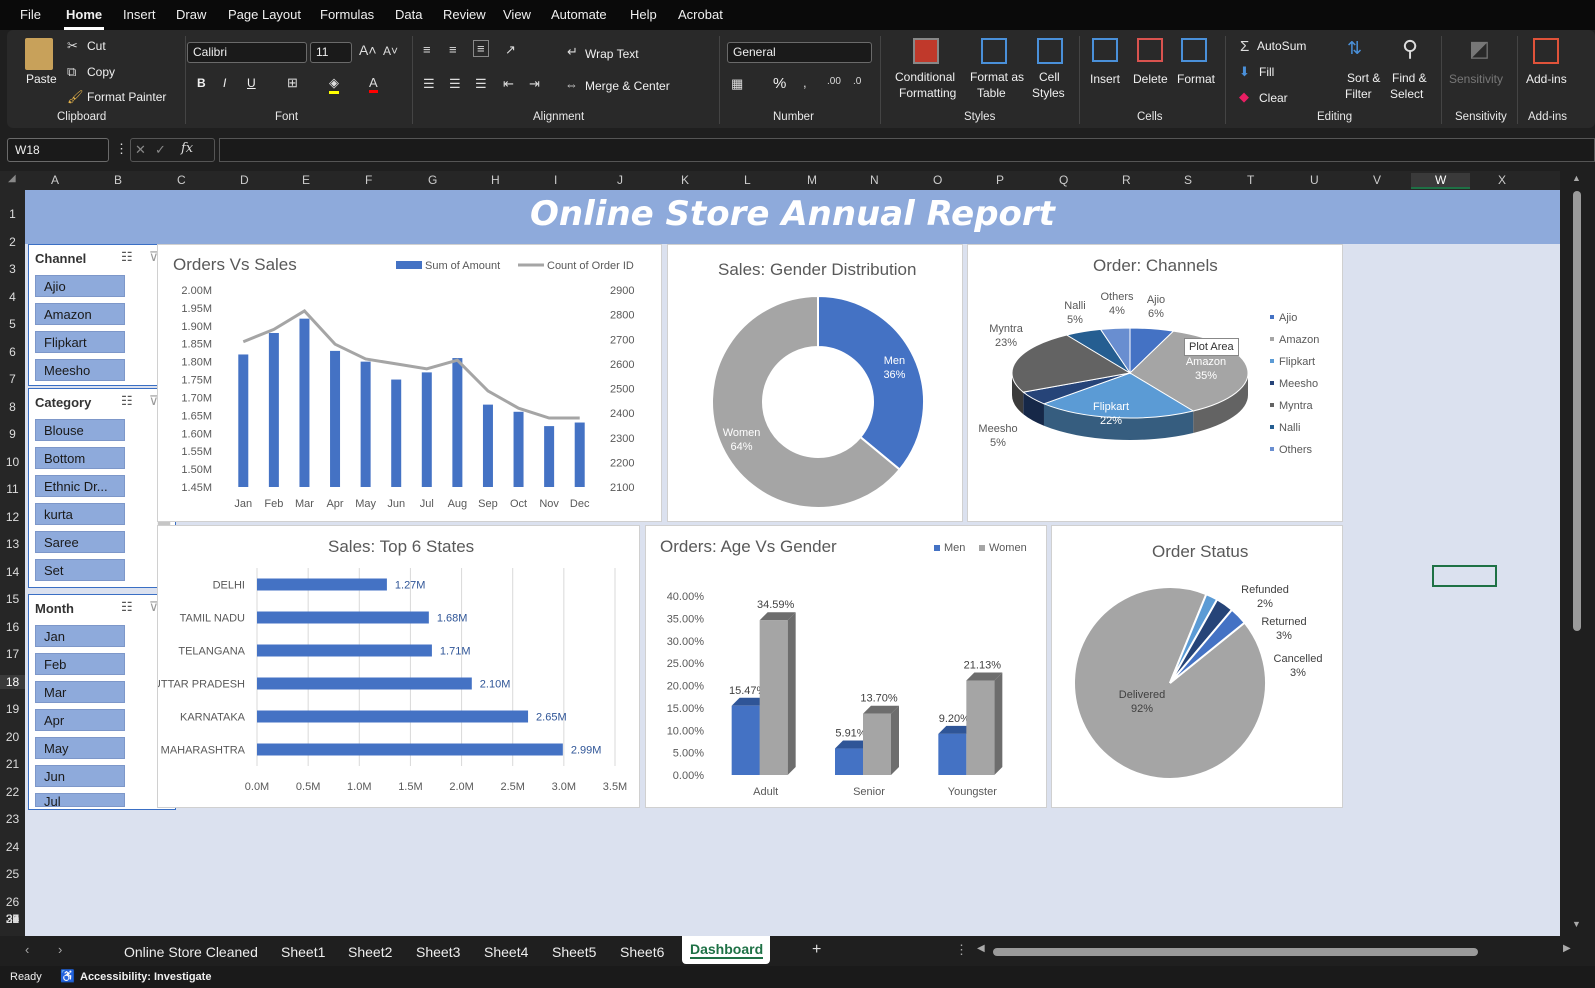 The height and width of the screenshot is (988, 1595). What do you see at coordinates (201, 83) in the screenshot?
I see `bold-button: B` at bounding box center [201, 83].